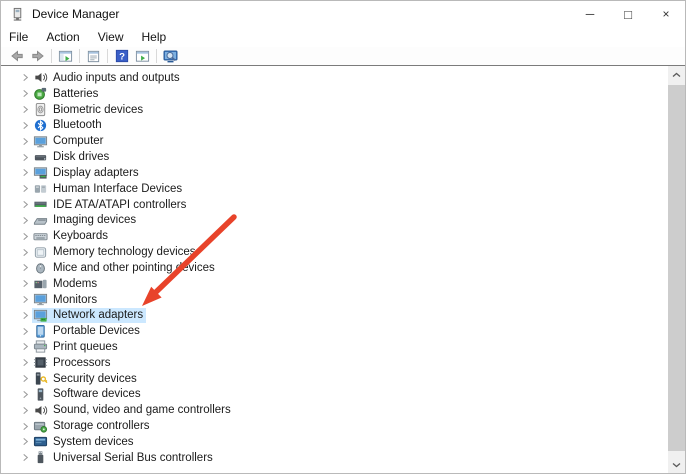 This screenshot has width=686, height=474. I want to click on maximize-button: □, so click(628, 14).